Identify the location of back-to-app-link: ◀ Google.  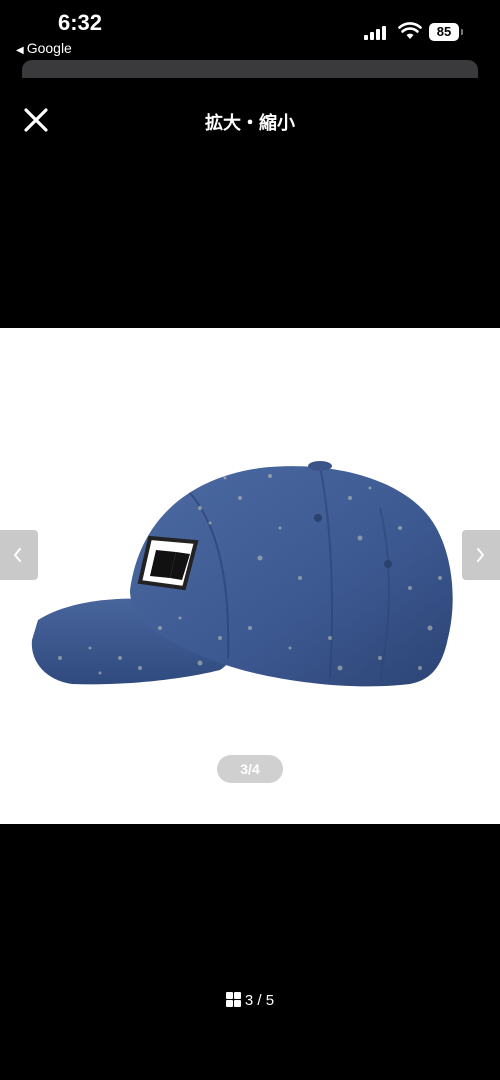
(44, 48).